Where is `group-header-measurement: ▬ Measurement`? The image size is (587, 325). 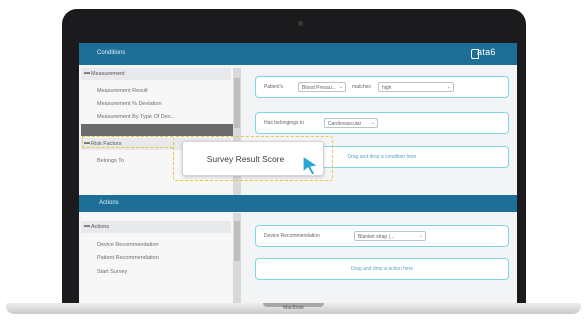
group-header-measurement: ▬ Measurement is located at coordinates (156, 74).